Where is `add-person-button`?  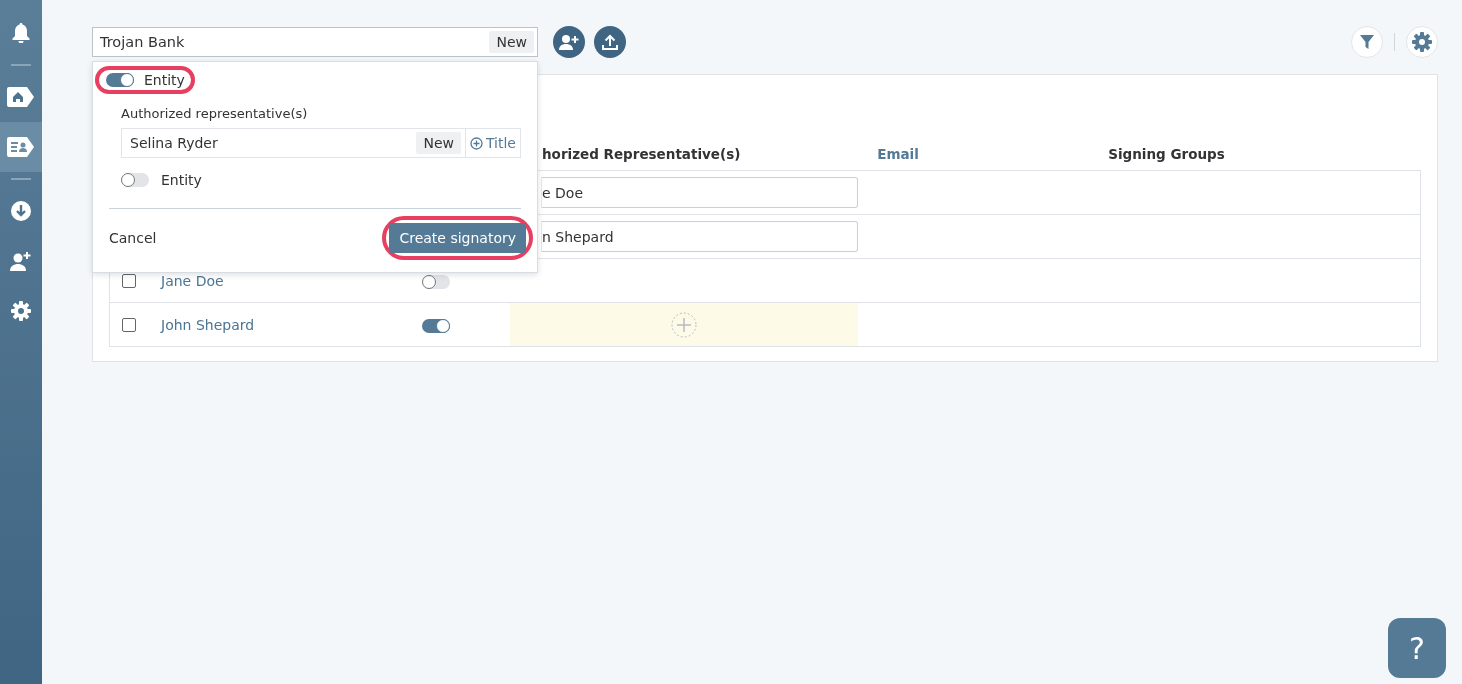 add-person-button is located at coordinates (569, 42).